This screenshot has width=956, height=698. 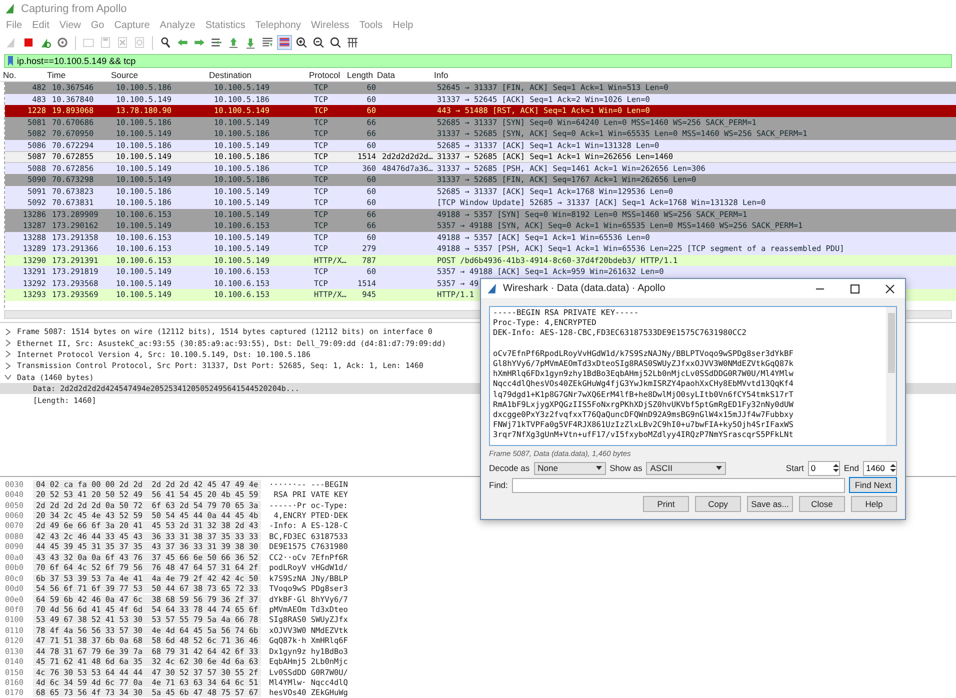 I want to click on decode-as-label: Decode as, so click(x=509, y=468).